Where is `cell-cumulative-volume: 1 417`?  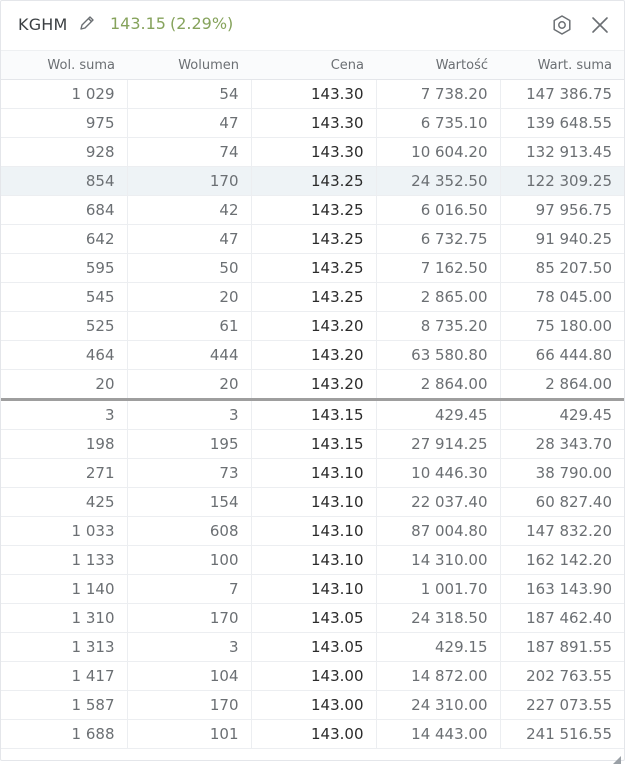
cell-cumulative-volume: 1 417 is located at coordinates (64, 676).